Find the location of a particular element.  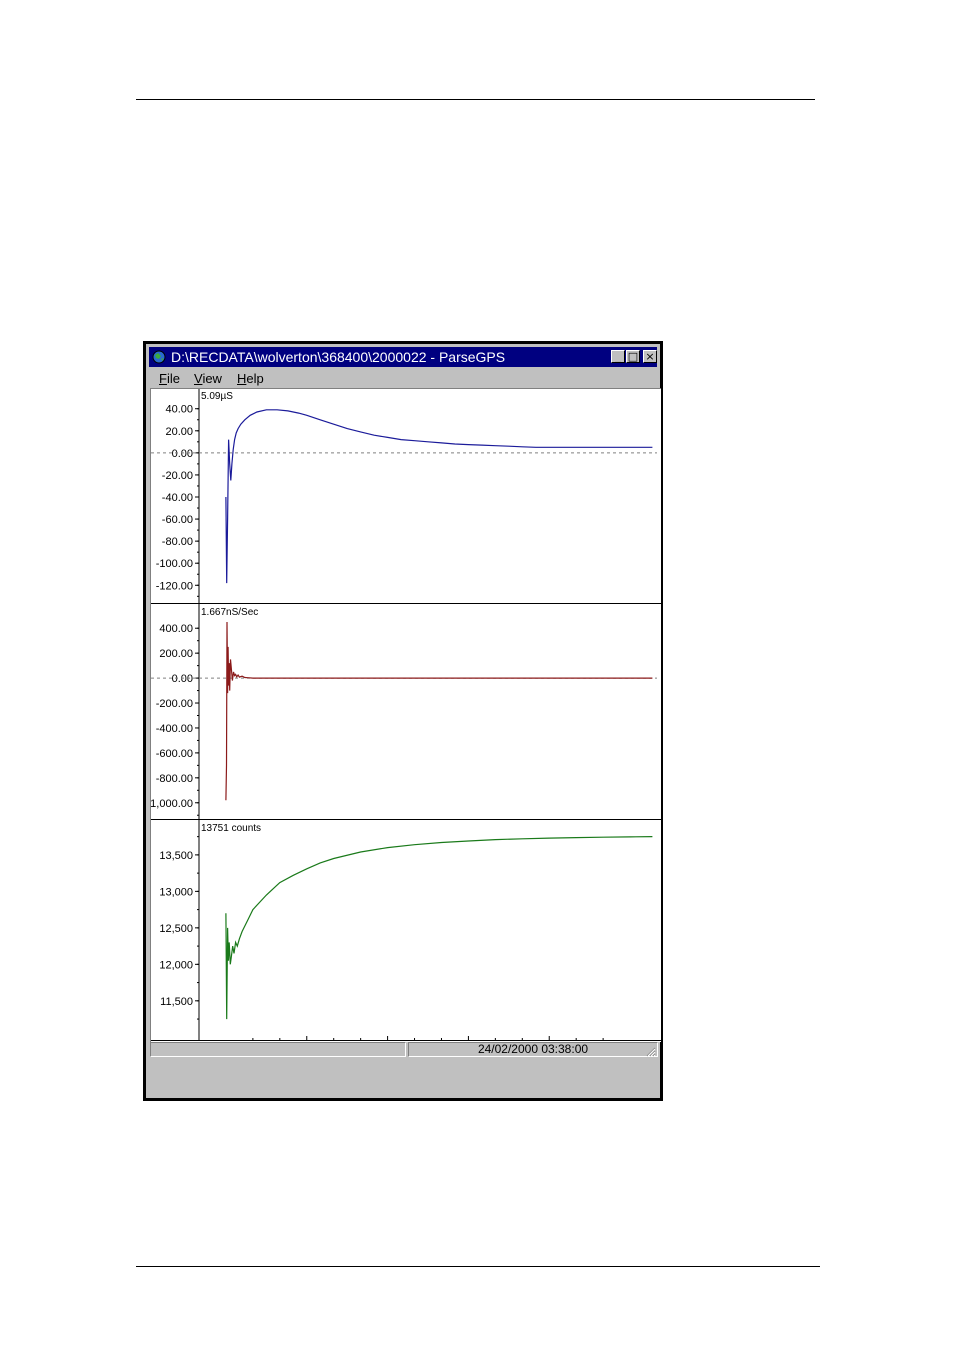

close-button: × is located at coordinates (650, 356).